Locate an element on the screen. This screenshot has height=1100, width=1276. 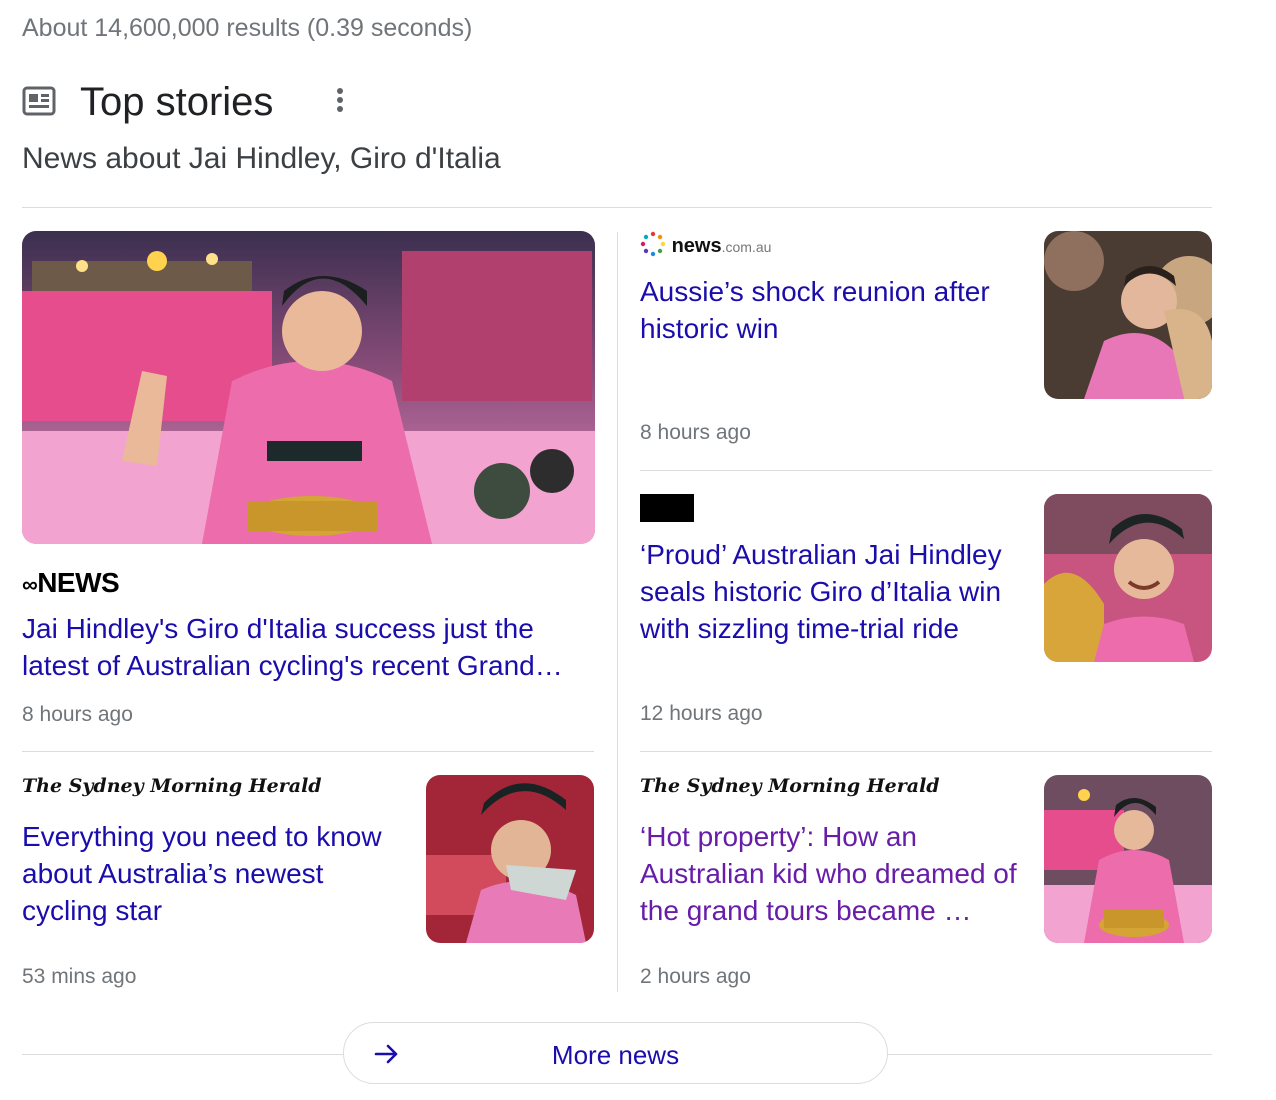
top-stories-header: Top stories is located at coordinates (202, 102).